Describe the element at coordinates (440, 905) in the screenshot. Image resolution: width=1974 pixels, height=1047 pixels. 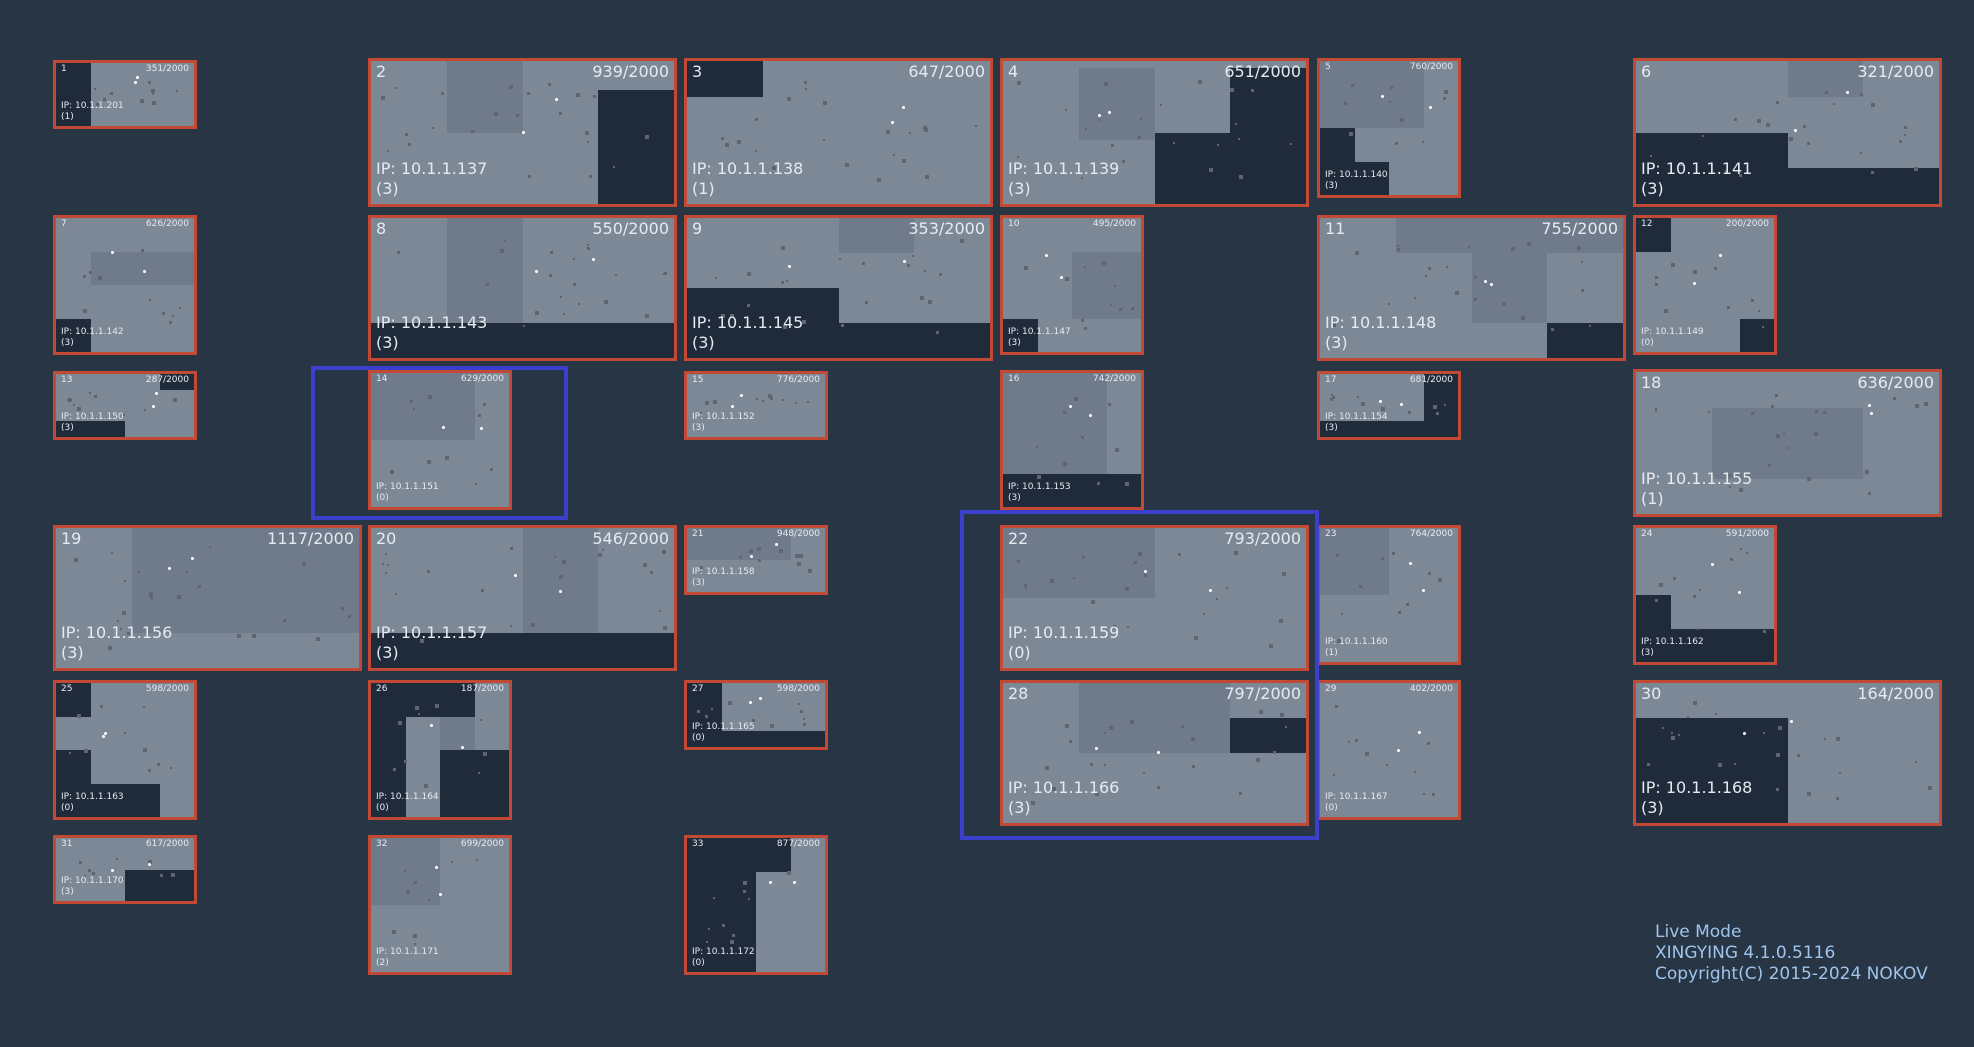
I see `camera-view: 32 699/2000 IP: 10.1.1.171 (2)` at that location.